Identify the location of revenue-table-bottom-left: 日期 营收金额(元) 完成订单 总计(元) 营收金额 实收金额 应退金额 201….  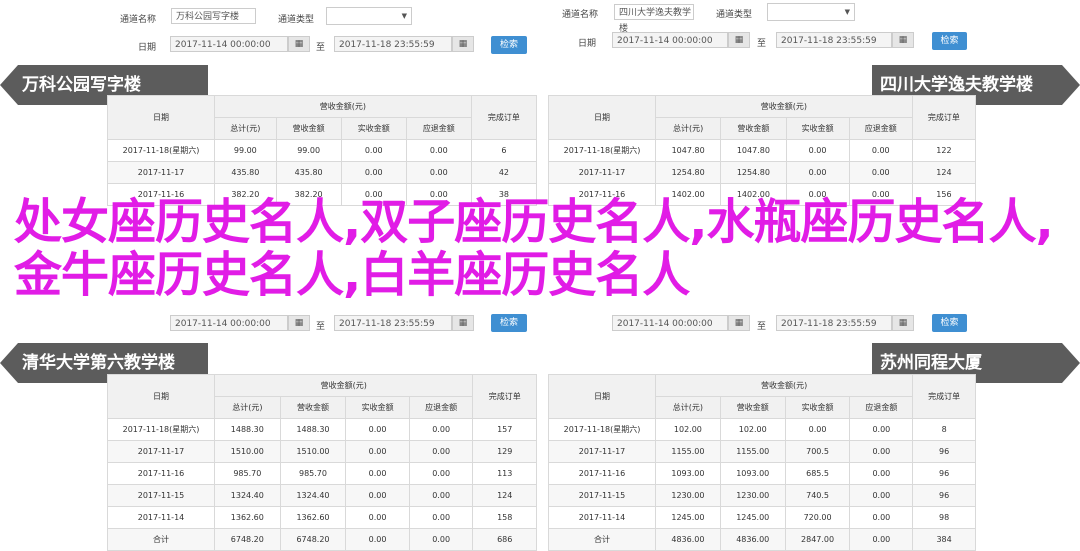
(322, 462).